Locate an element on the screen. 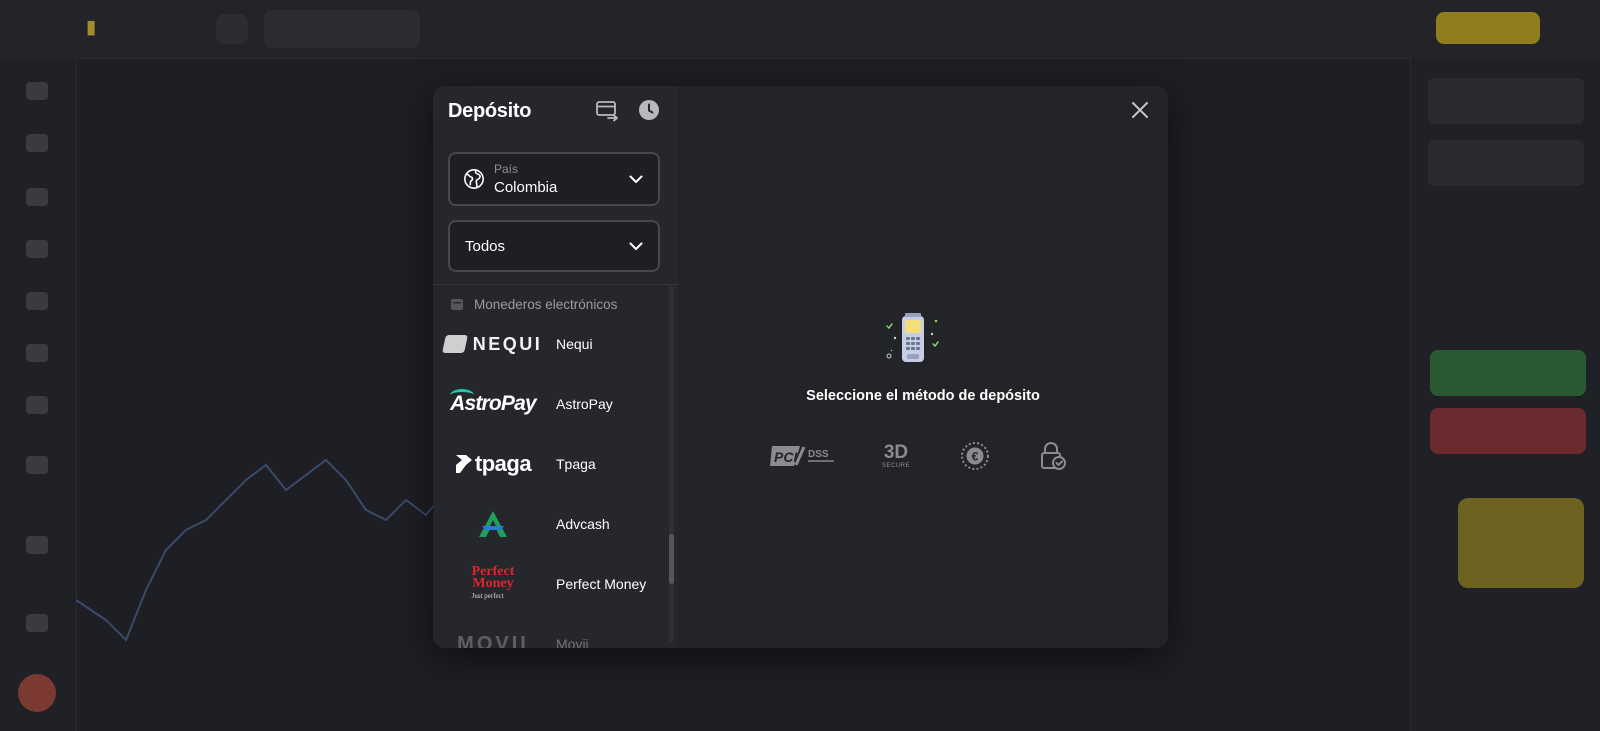  payment-method-advcash: Advcash is located at coordinates (549, 524).